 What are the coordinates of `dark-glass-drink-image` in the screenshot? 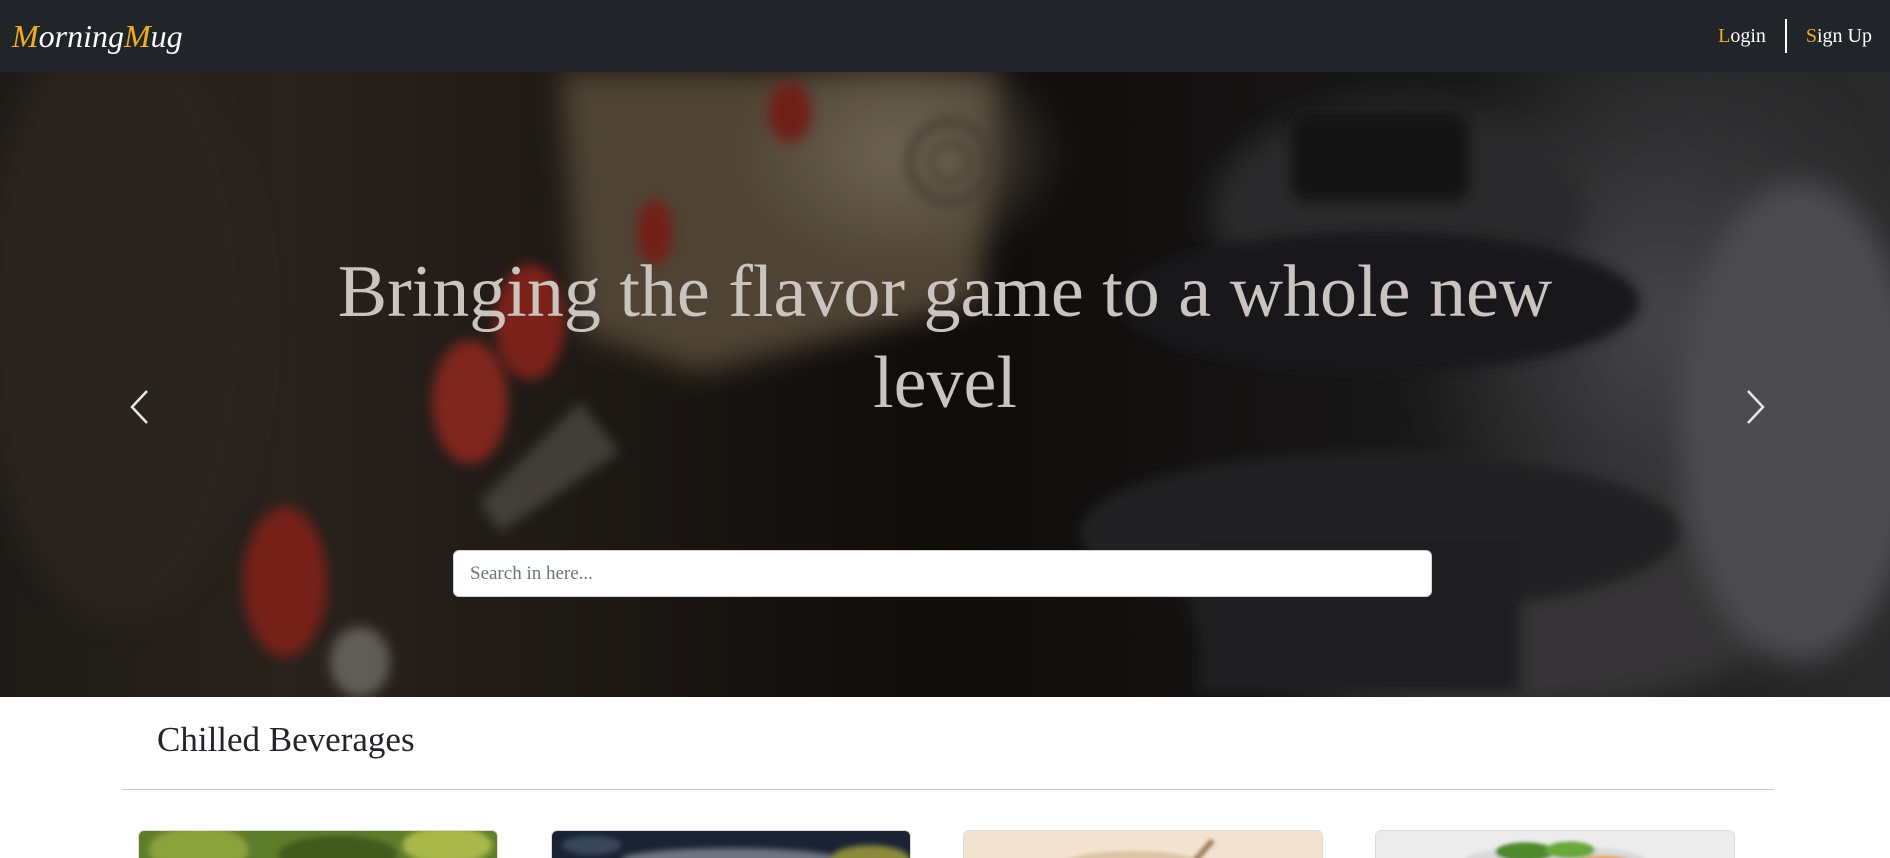 It's located at (731, 844).